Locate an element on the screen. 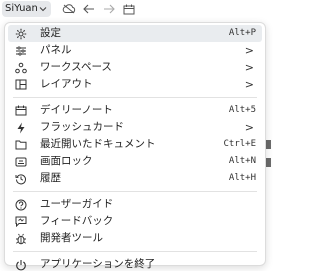 The height and width of the screenshot is (271, 320). menu-item-label: 画面ロック is located at coordinates (66, 161).